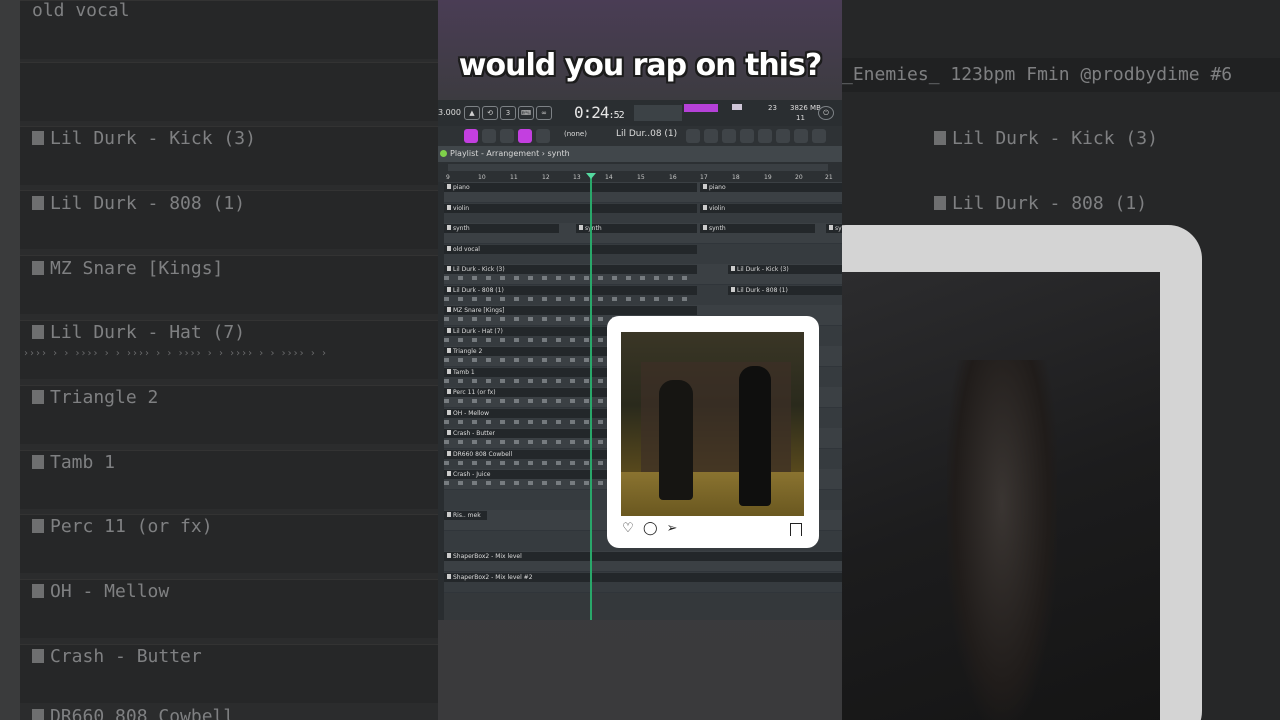  Describe the element at coordinates (472, 113) in the screenshot. I see `metronome-icon: ▲` at that location.